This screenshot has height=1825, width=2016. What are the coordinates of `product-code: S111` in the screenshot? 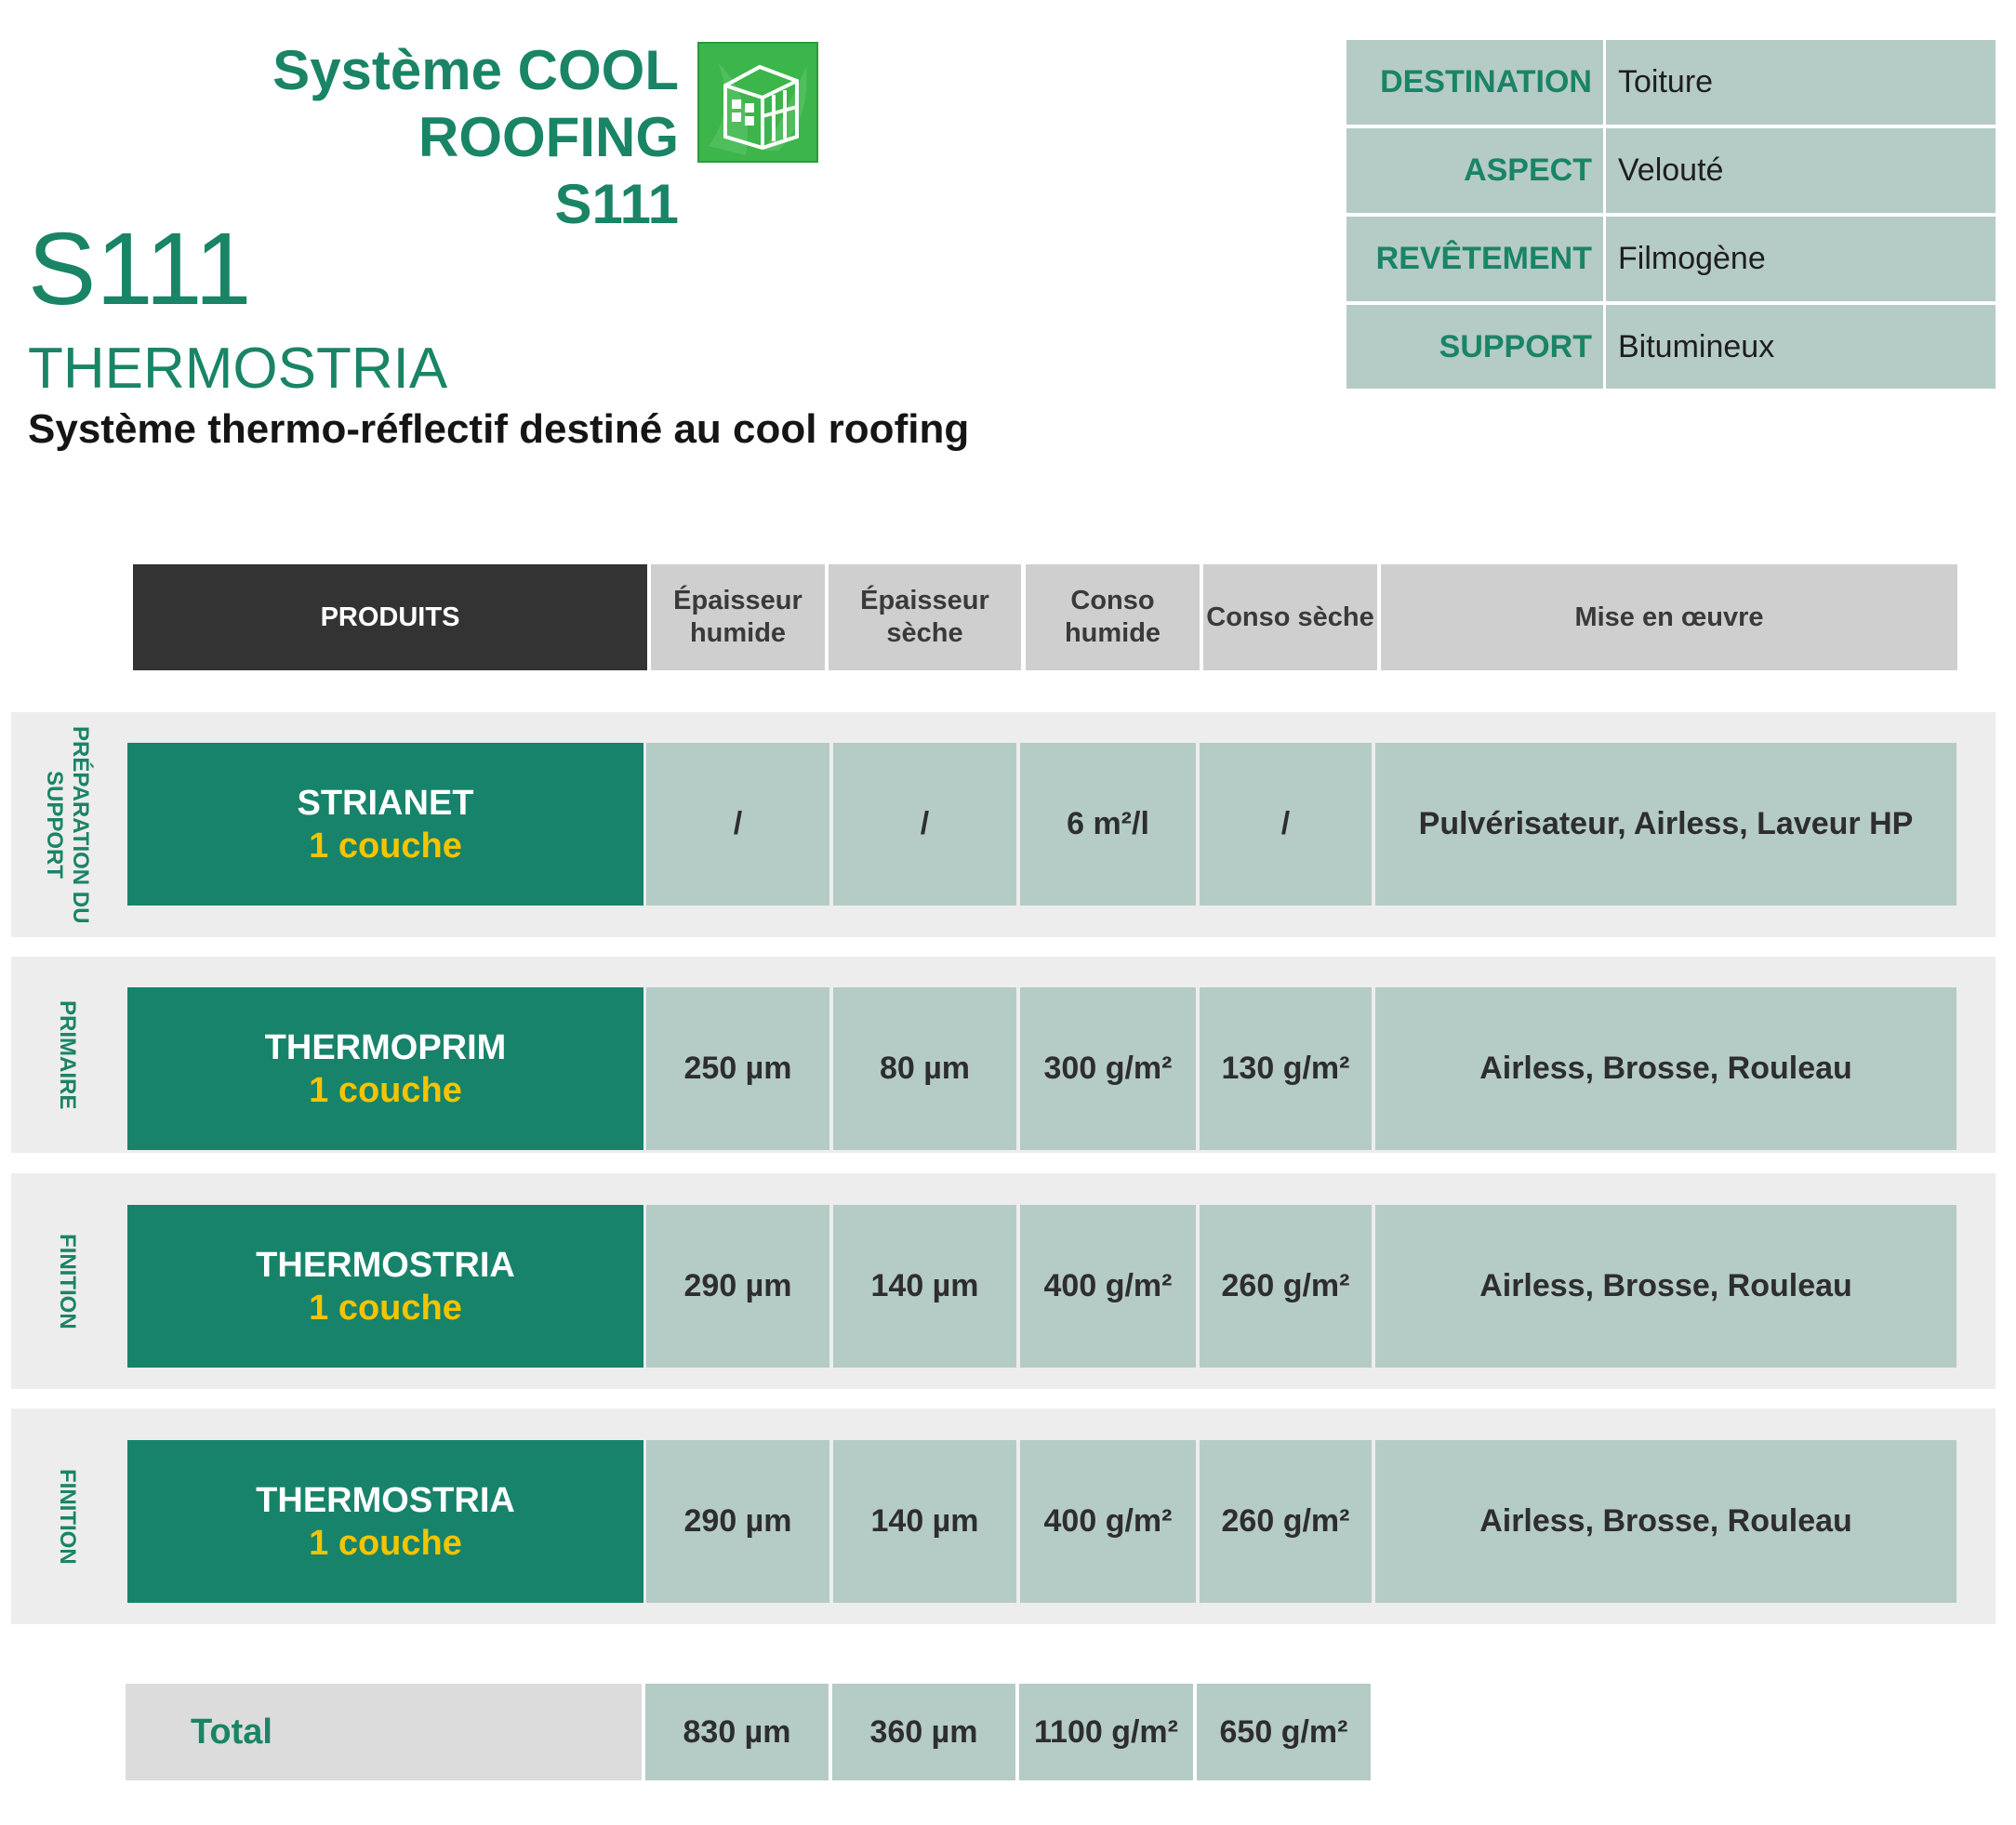 It's located at (140, 269).